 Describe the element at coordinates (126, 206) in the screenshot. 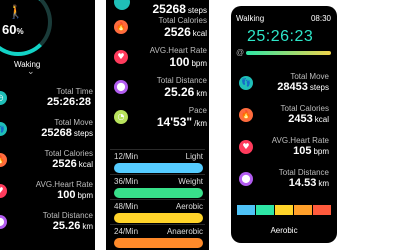

I see `zone-rate: 48/Min` at that location.